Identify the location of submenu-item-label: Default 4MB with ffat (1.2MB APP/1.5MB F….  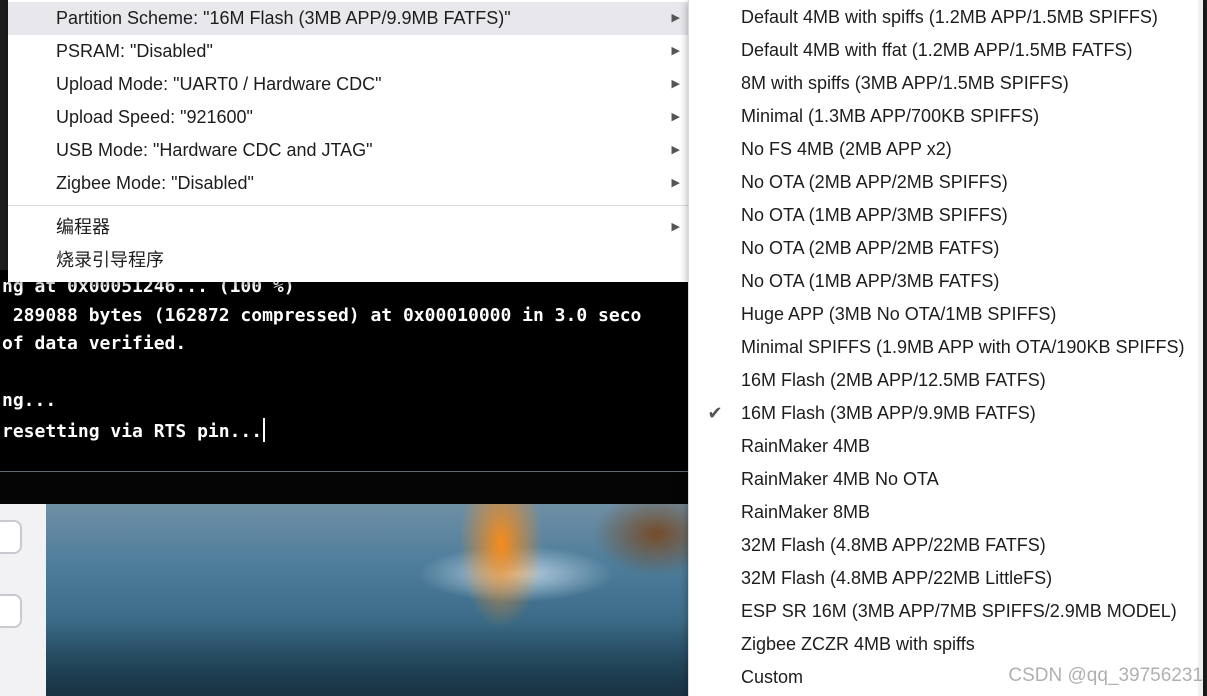
(937, 50).